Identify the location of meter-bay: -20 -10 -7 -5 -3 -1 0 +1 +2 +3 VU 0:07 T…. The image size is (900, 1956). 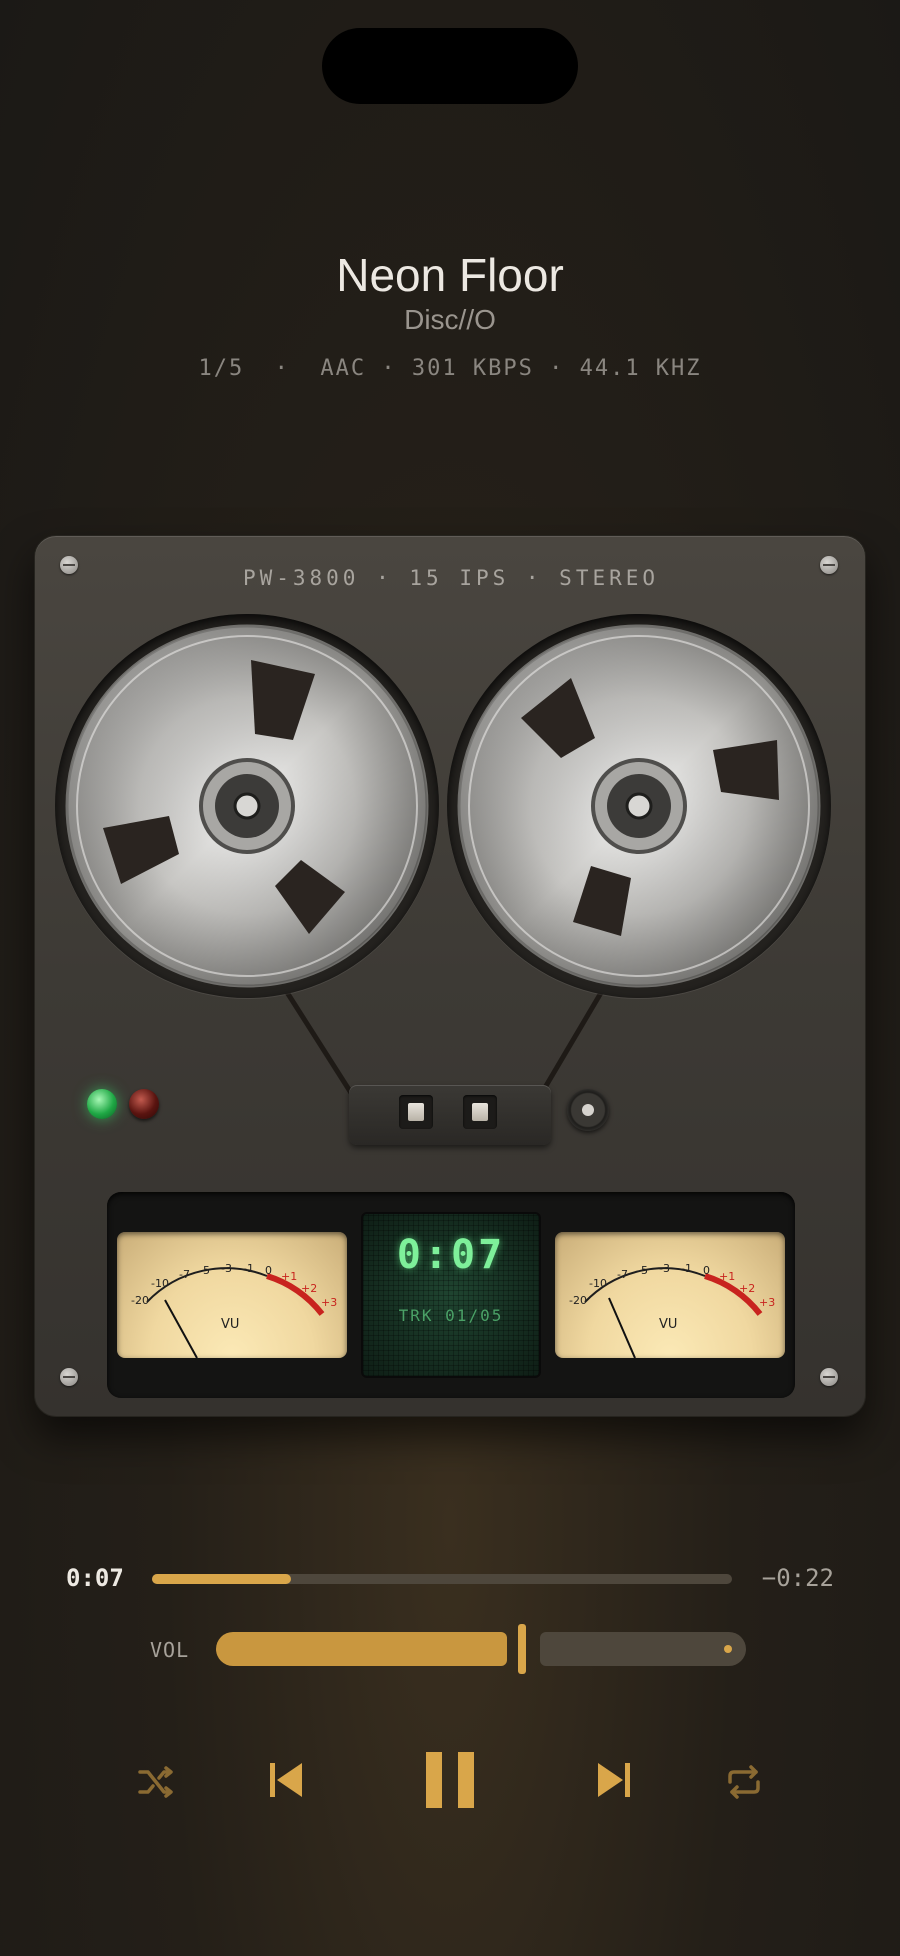
(451, 1295).